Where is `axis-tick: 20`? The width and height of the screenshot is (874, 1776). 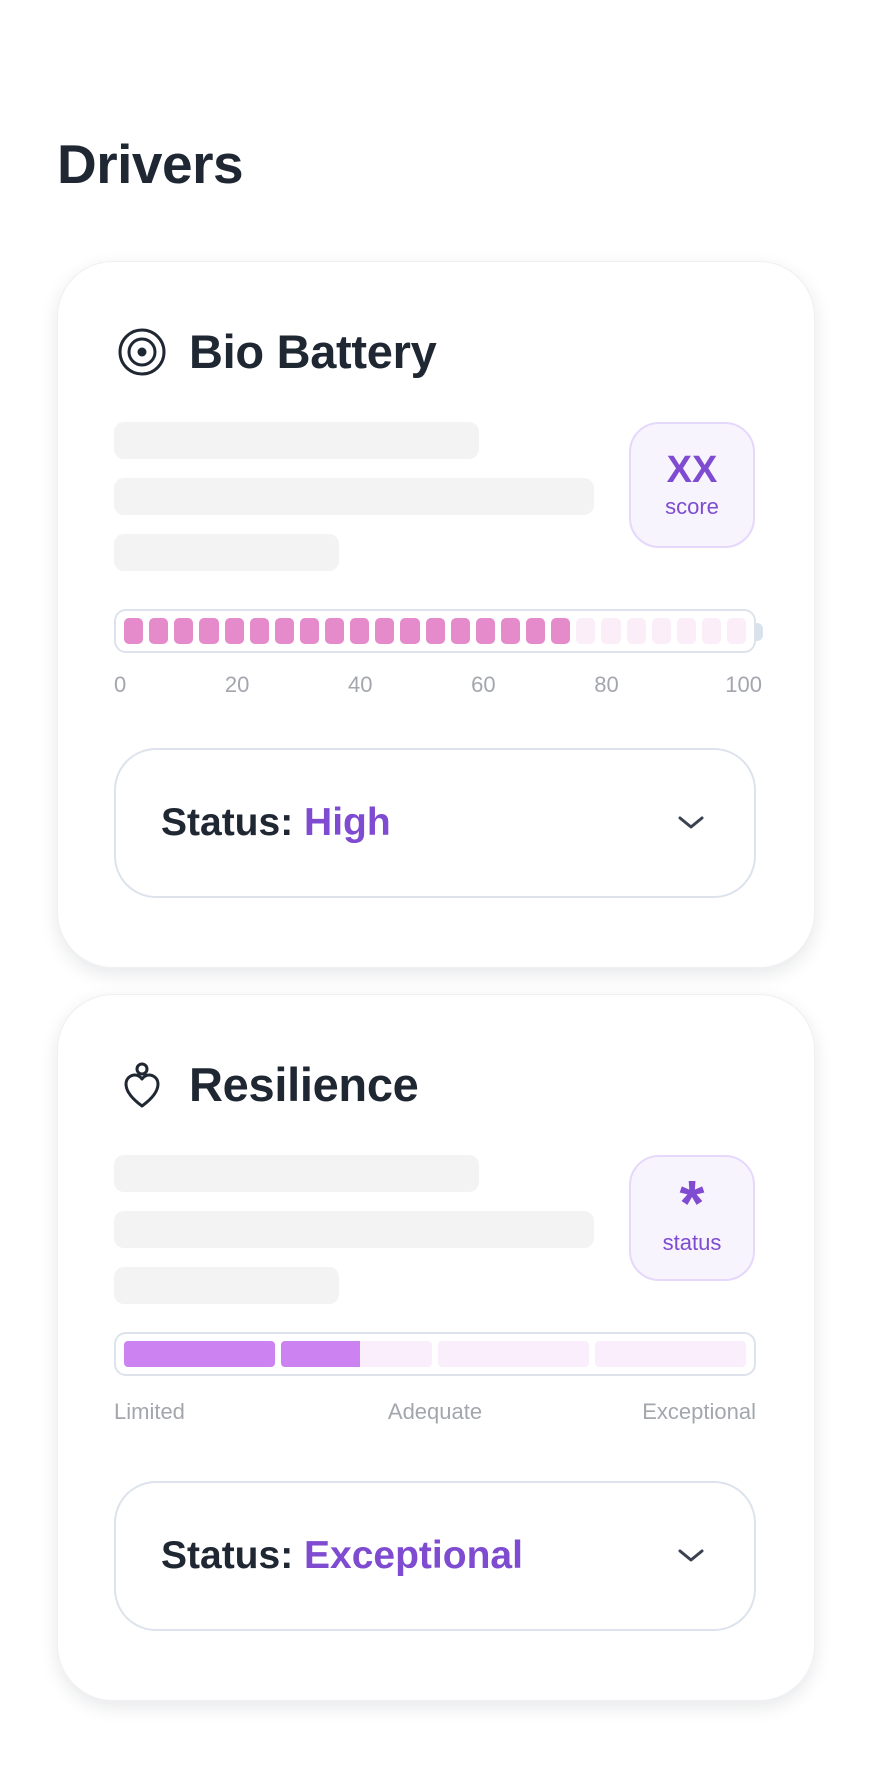 axis-tick: 20 is located at coordinates (237, 684).